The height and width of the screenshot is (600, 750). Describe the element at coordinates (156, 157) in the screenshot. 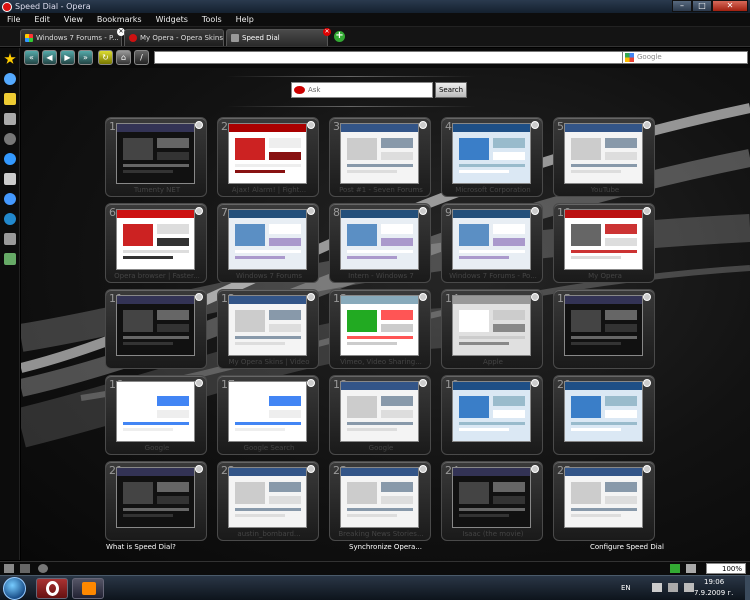

I see `speed-dial-1: 1 Tumenty NET` at that location.